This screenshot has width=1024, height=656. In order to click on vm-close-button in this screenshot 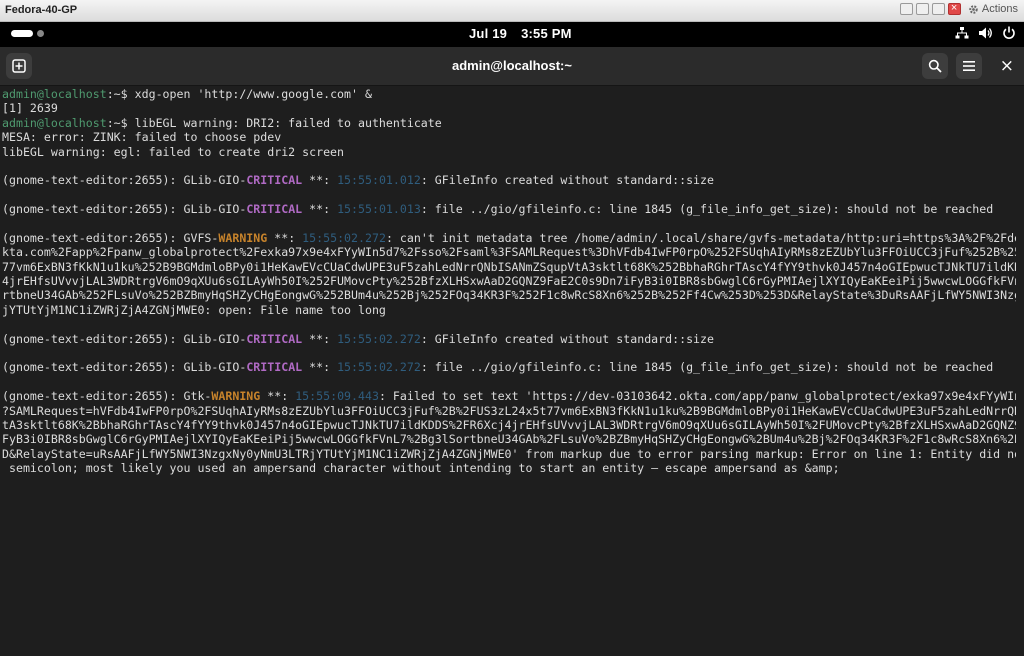, I will do `click(954, 9)`.